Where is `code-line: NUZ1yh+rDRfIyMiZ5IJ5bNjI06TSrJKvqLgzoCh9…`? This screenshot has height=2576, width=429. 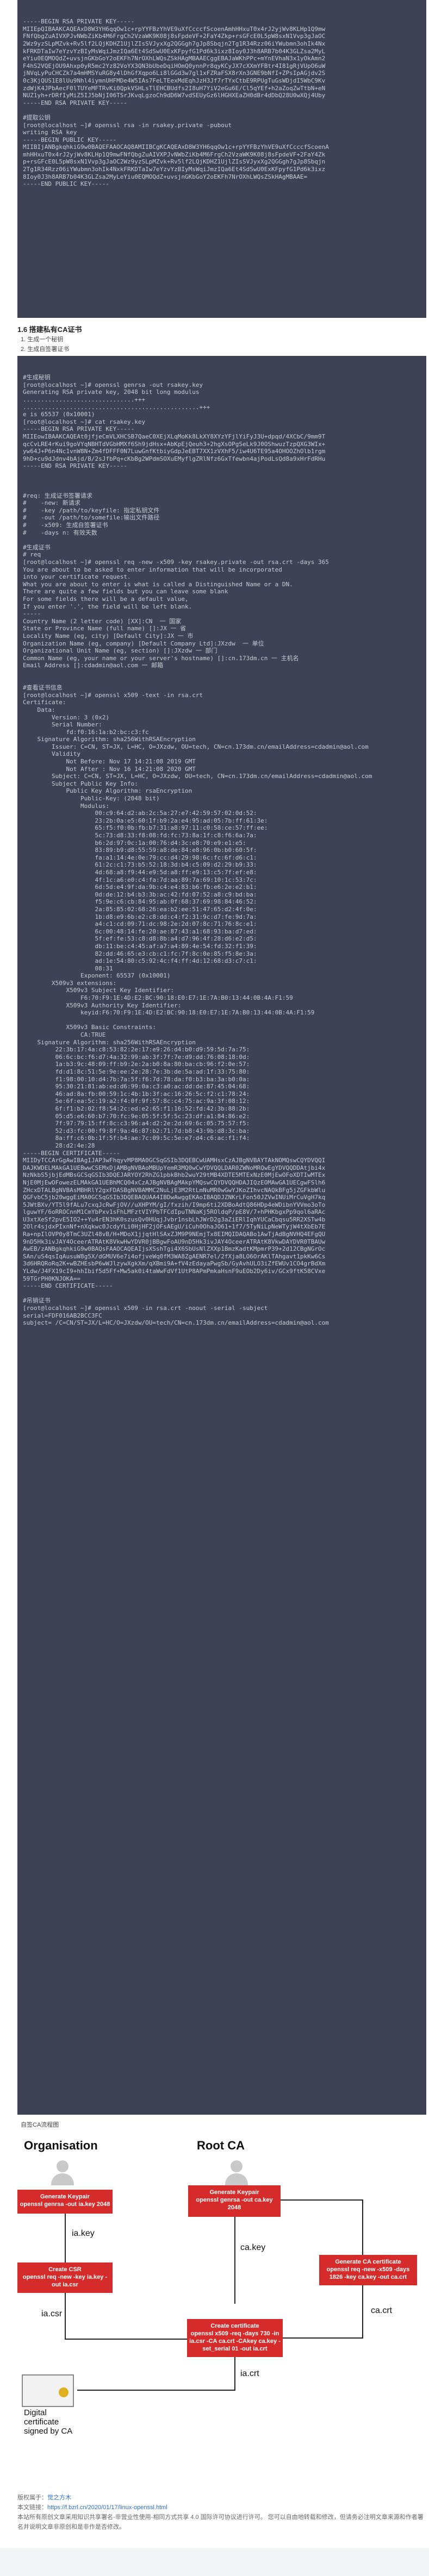 code-line: NUZ1yh+rDRfIyMiZ5IJ5bNjI06TSrJKvqLgzoCh9… is located at coordinates (174, 95).